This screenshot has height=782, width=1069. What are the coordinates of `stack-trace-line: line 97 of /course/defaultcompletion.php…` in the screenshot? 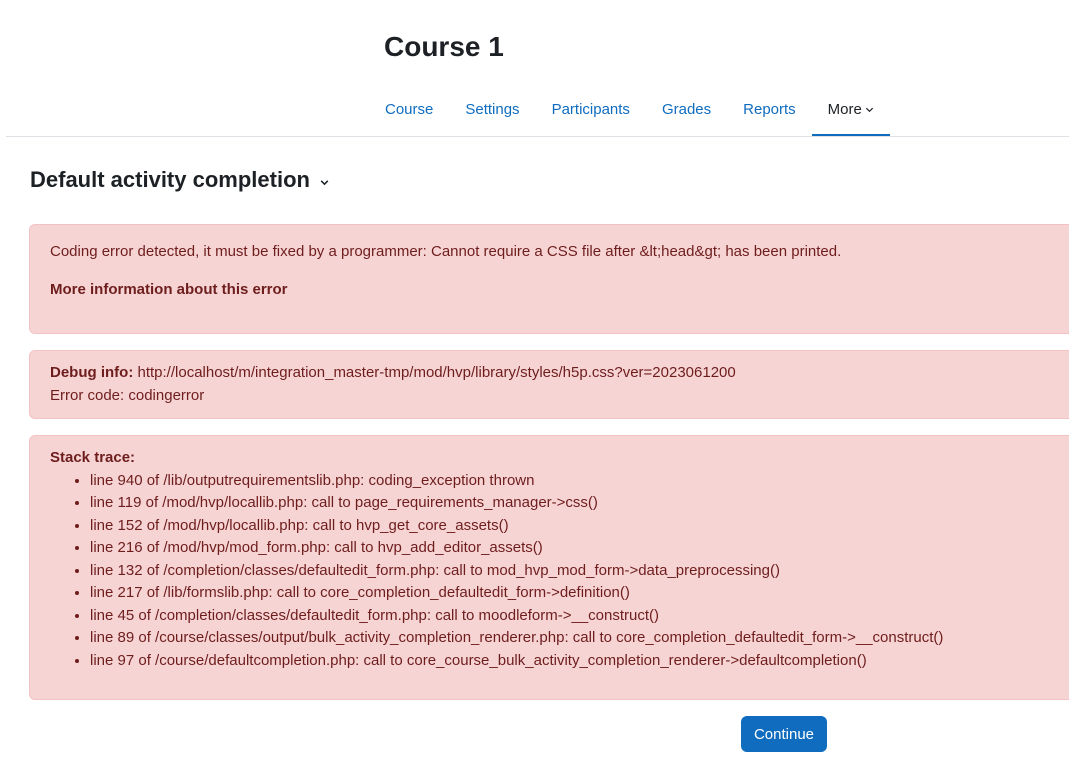 It's located at (579, 661).